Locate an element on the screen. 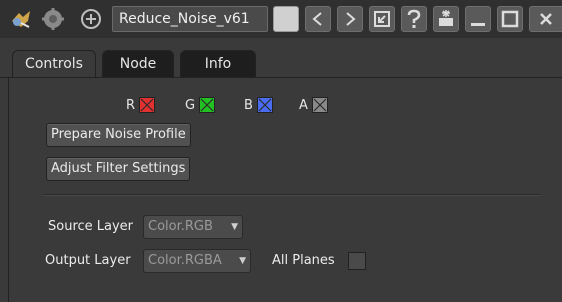 Image resolution: width=562 pixels, height=302 pixels. tab-info: Info is located at coordinates (218, 64).